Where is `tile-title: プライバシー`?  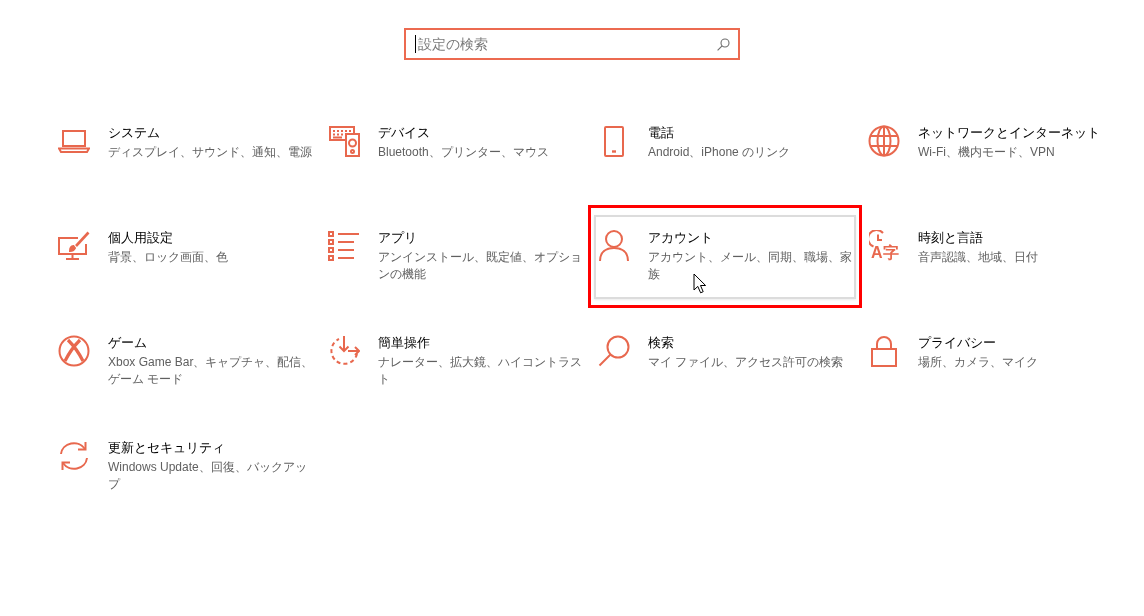
tile-title: プライバシー is located at coordinates (957, 343).